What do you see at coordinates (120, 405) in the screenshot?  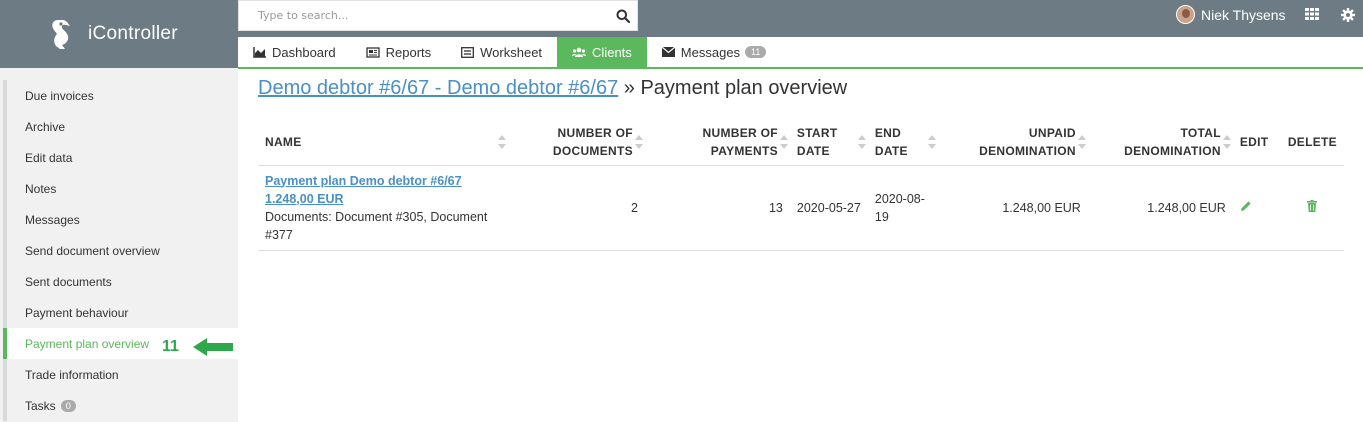 I see `sidebar-item-tasks: Tasks 0` at bounding box center [120, 405].